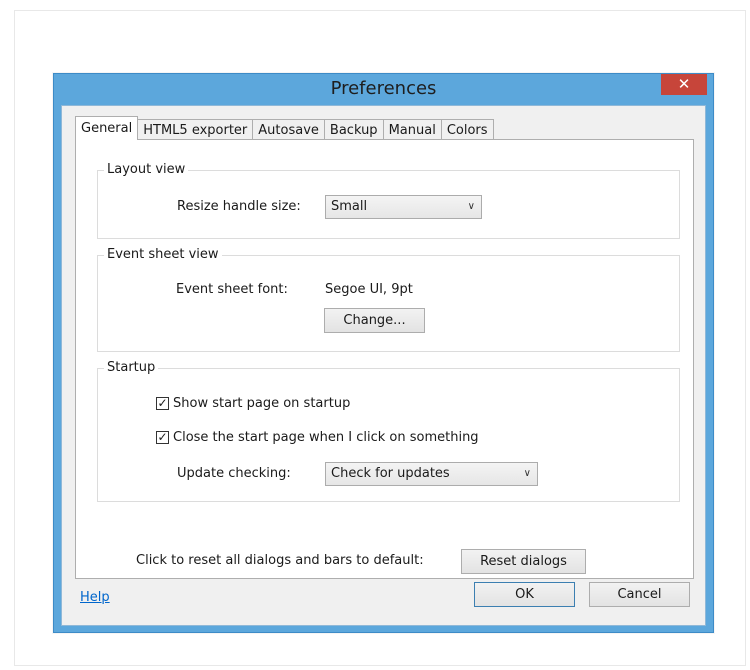 This screenshot has height=670, width=750. Describe the element at coordinates (353, 129) in the screenshot. I see `tab-backup: Backup` at that location.